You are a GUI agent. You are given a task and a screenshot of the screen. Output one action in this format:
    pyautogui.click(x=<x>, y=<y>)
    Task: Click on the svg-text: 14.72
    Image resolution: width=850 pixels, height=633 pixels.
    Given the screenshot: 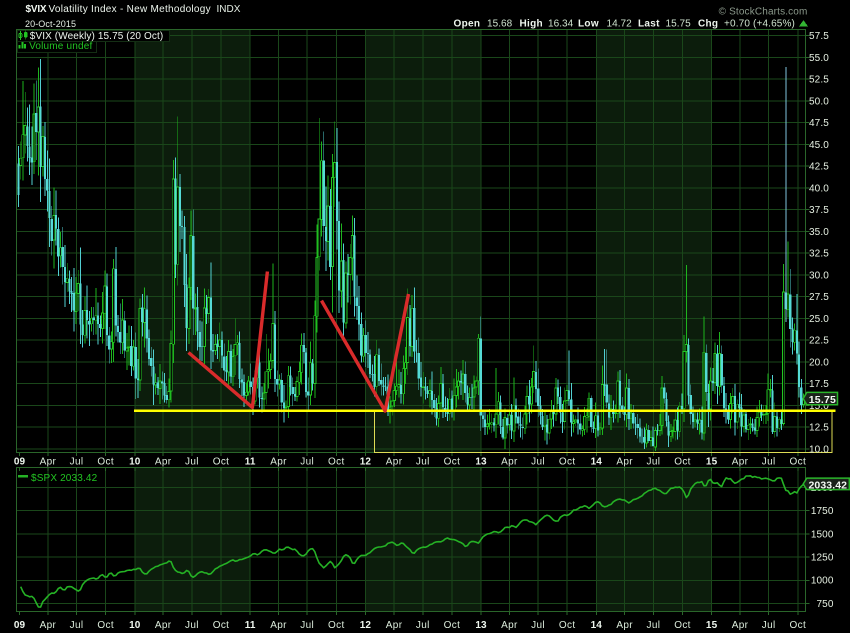 What is the action you would take?
    pyautogui.click(x=620, y=23)
    